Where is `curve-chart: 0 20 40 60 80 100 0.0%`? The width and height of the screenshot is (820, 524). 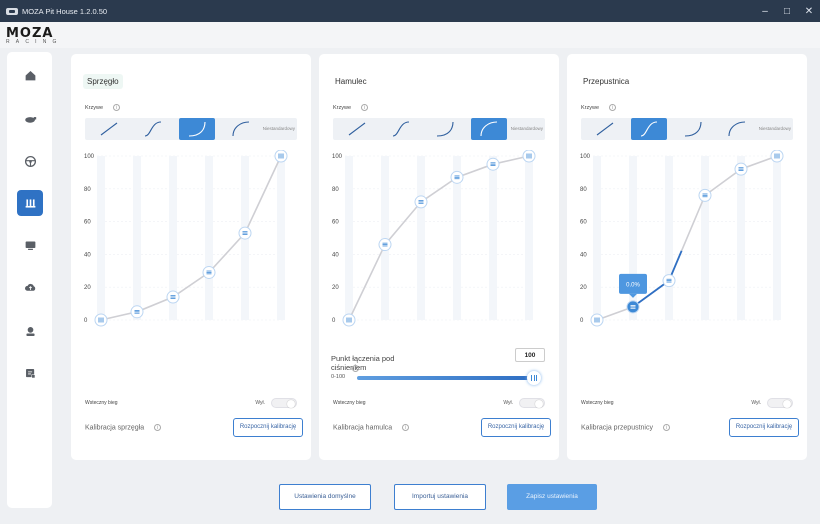
curve-chart: 0 20 40 60 80 100 0.0% is located at coordinates (687, 239).